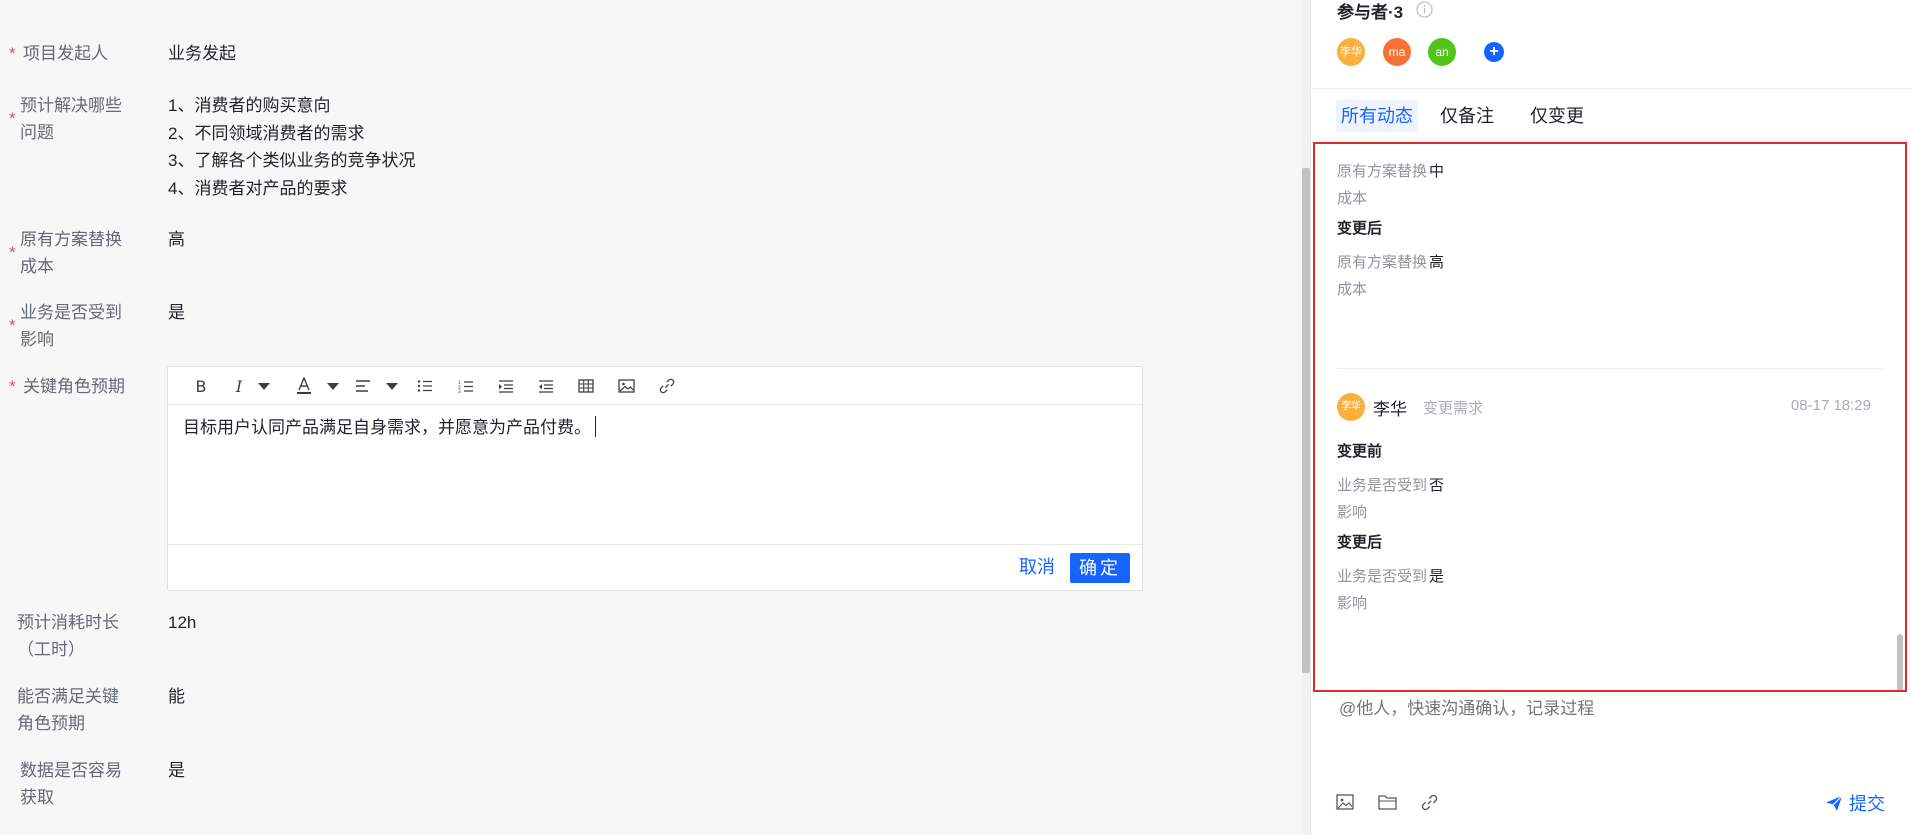 The width and height of the screenshot is (1911, 835). Describe the element at coordinates (202, 54) in the screenshot. I see `field-value: 业务发起` at that location.